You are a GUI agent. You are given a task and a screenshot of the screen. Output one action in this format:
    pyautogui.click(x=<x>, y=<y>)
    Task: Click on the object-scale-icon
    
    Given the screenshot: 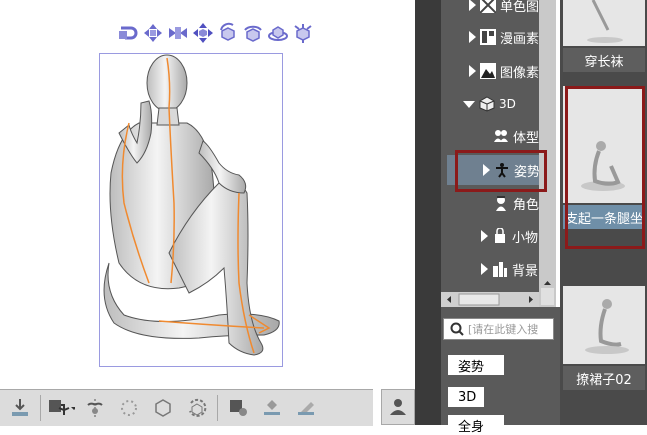 What is the action you would take?
    pyautogui.click(x=303, y=33)
    